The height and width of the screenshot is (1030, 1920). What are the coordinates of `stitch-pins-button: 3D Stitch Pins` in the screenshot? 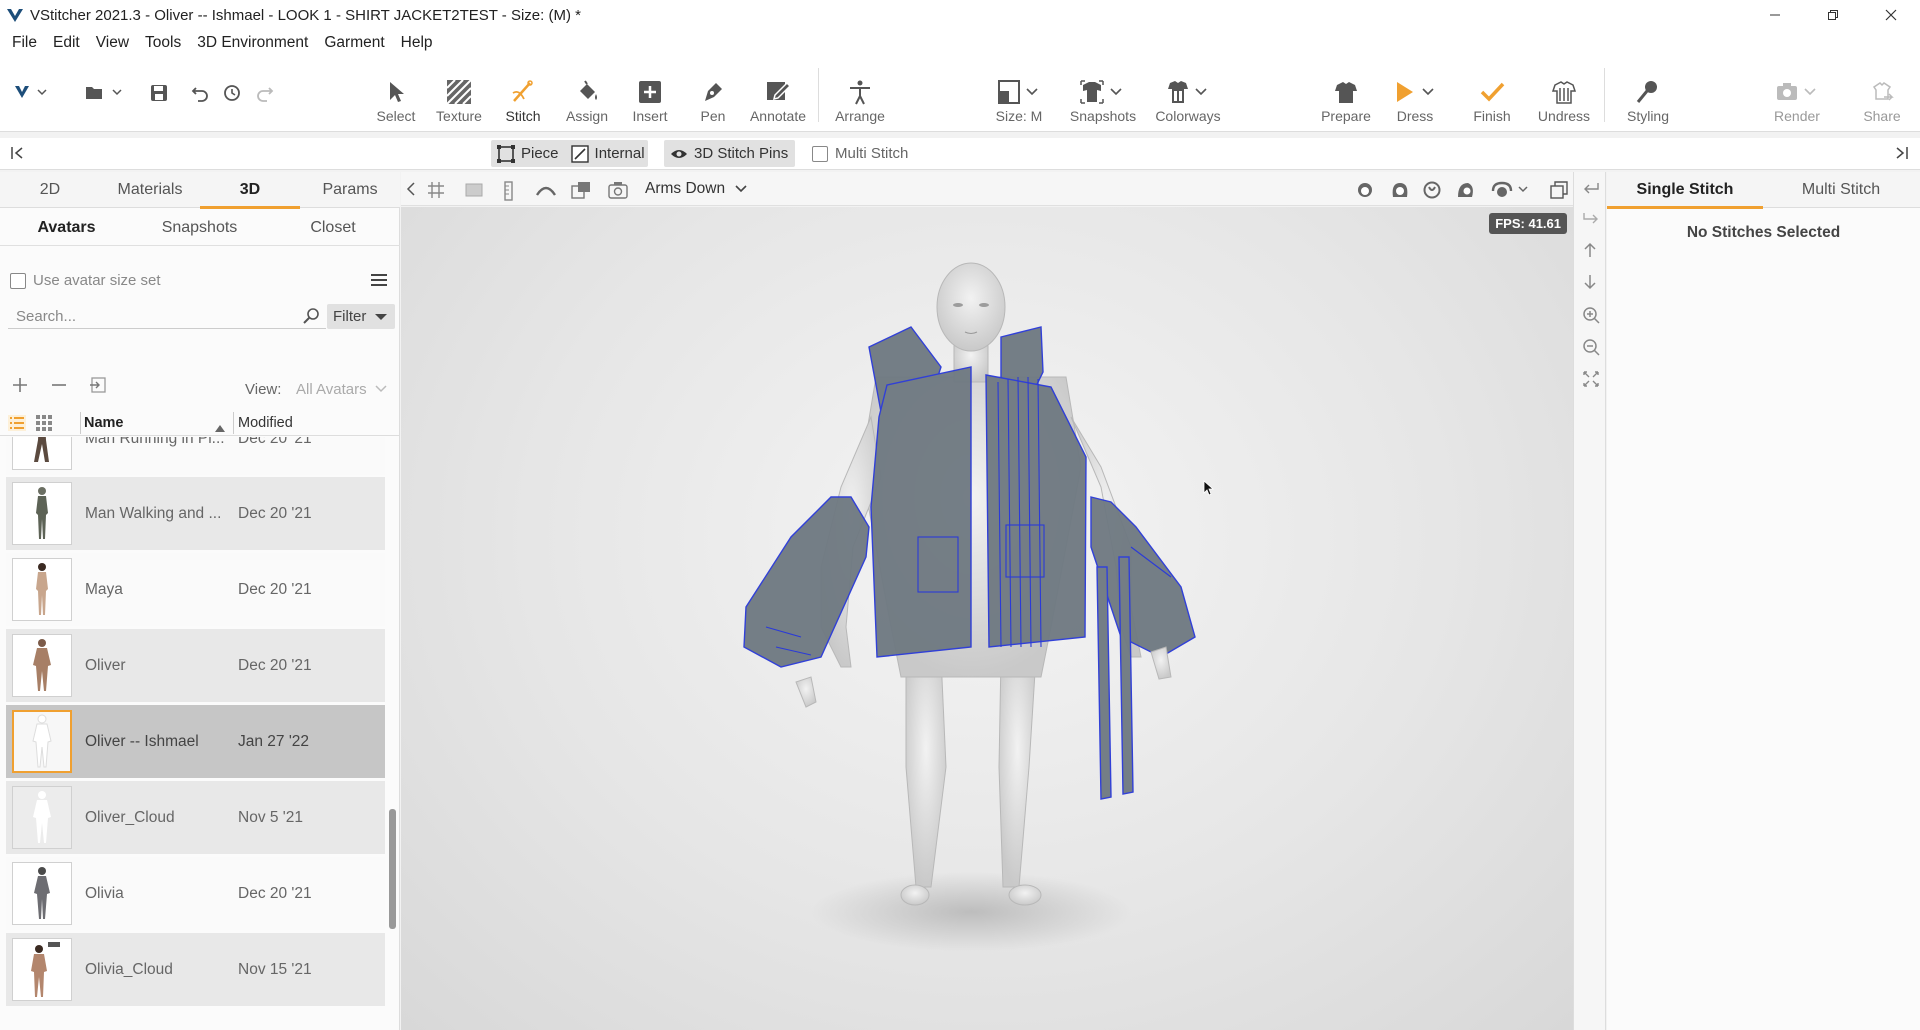 It's located at (729, 153).